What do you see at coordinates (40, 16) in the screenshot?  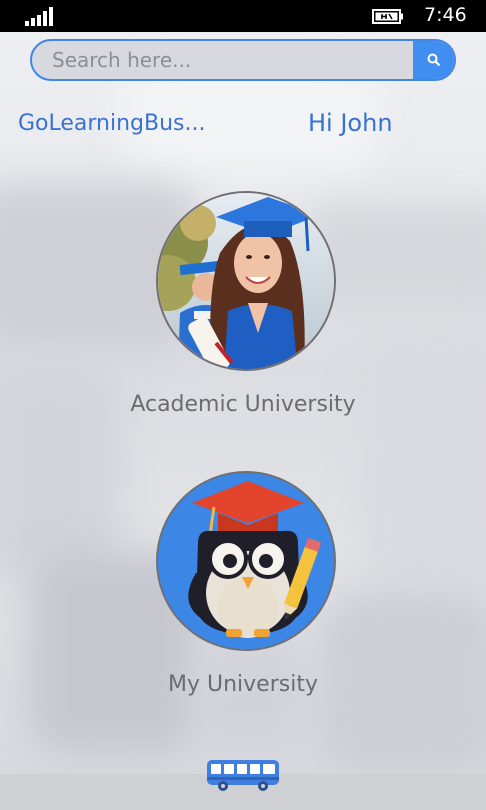 I see `signal-strength-icon` at bounding box center [40, 16].